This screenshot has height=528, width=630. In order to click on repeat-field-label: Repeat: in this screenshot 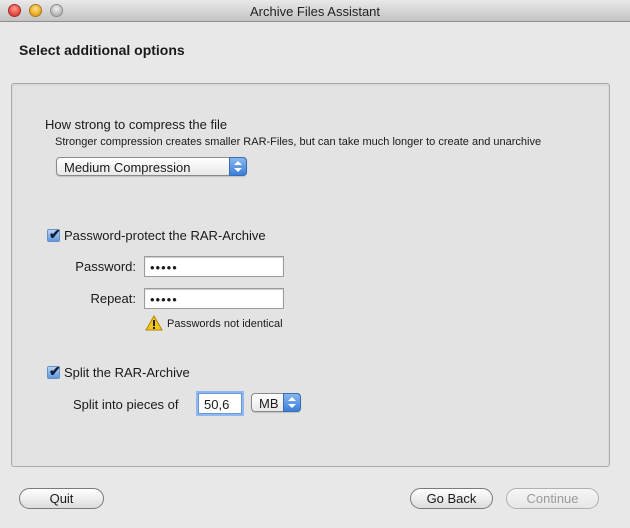, I will do `click(113, 298)`.